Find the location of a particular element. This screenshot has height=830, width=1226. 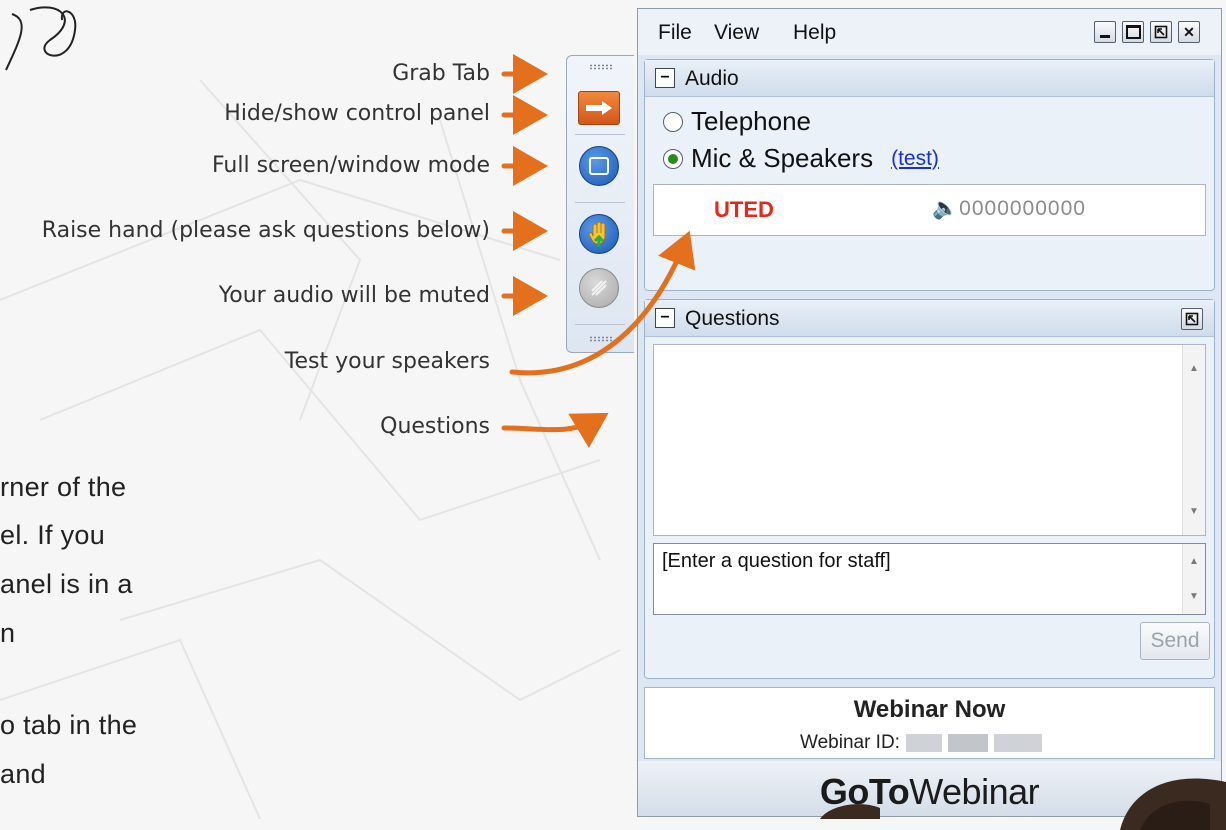

telephone-option: Telephone is located at coordinates (737, 121).